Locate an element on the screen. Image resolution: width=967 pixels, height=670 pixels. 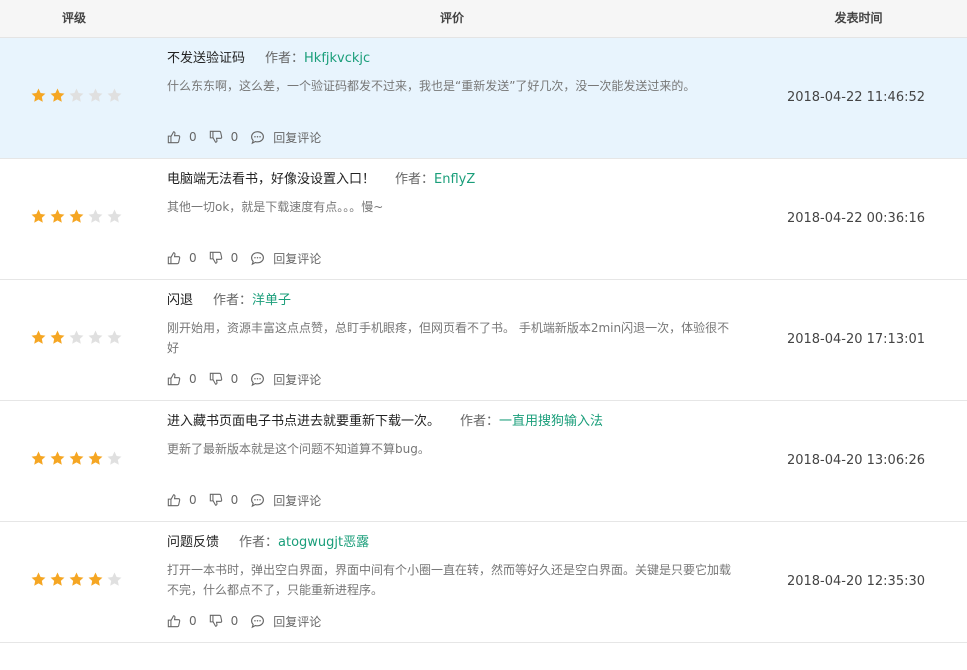
review-title: 不发送验证码 is located at coordinates (206, 58).